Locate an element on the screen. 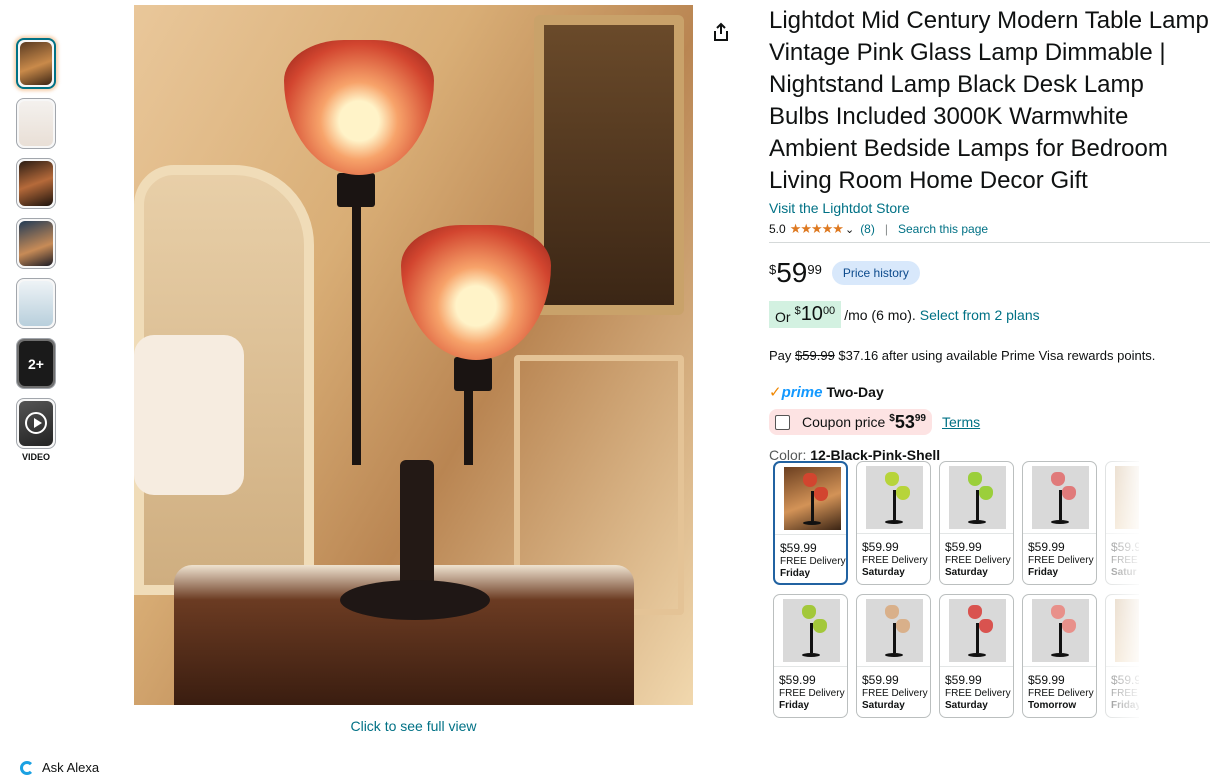  color-swatch: $59.99 FREE Delivery Tomorrow is located at coordinates (1059, 656).